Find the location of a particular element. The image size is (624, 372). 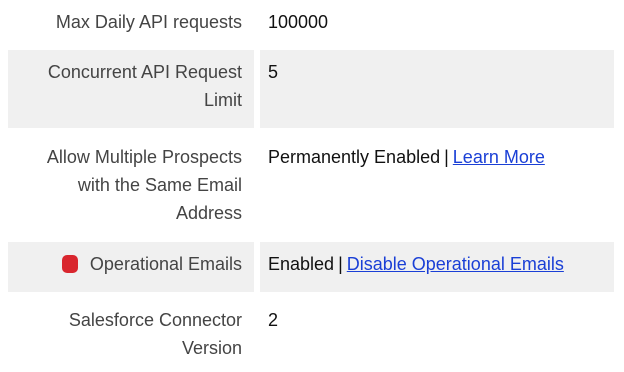

setting-label: Operational Emails is located at coordinates (151, 260).